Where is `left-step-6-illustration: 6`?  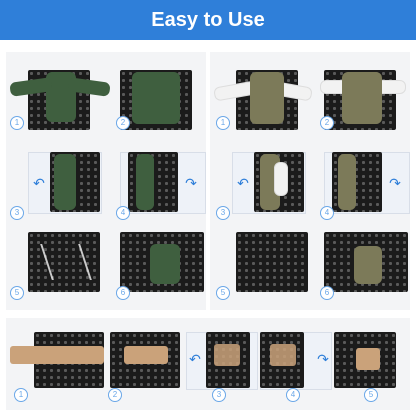
left-step-6-illustration: 6 is located at coordinates (158, 263).